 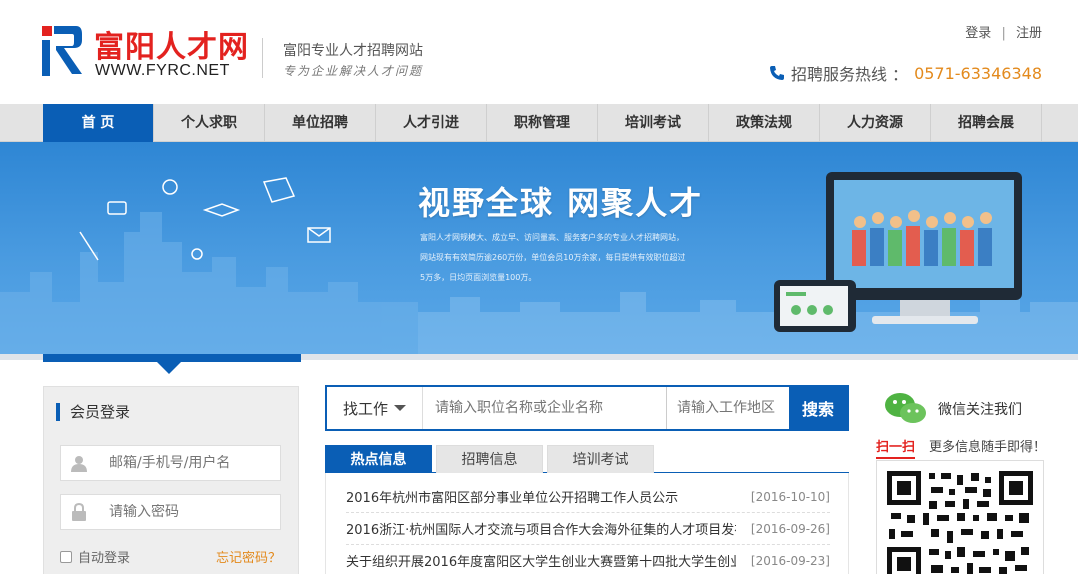 I want to click on login-title-text: 会员登录, so click(x=100, y=412).